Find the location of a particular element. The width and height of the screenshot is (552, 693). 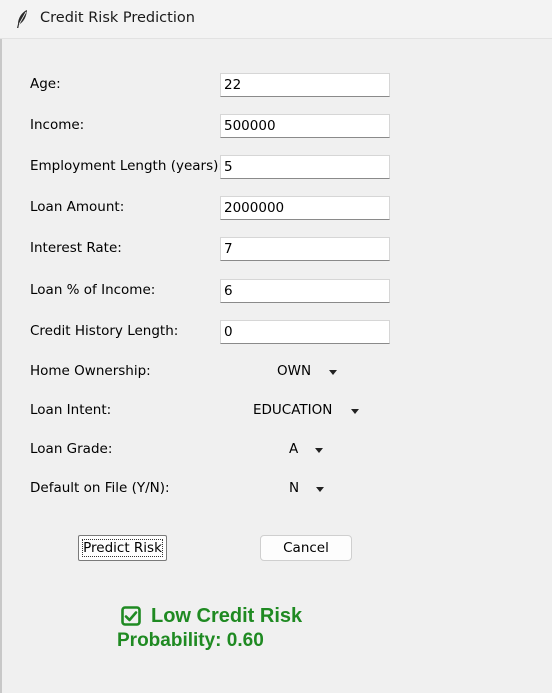

home-ownership-label: Home Ownership: is located at coordinates (90, 371).